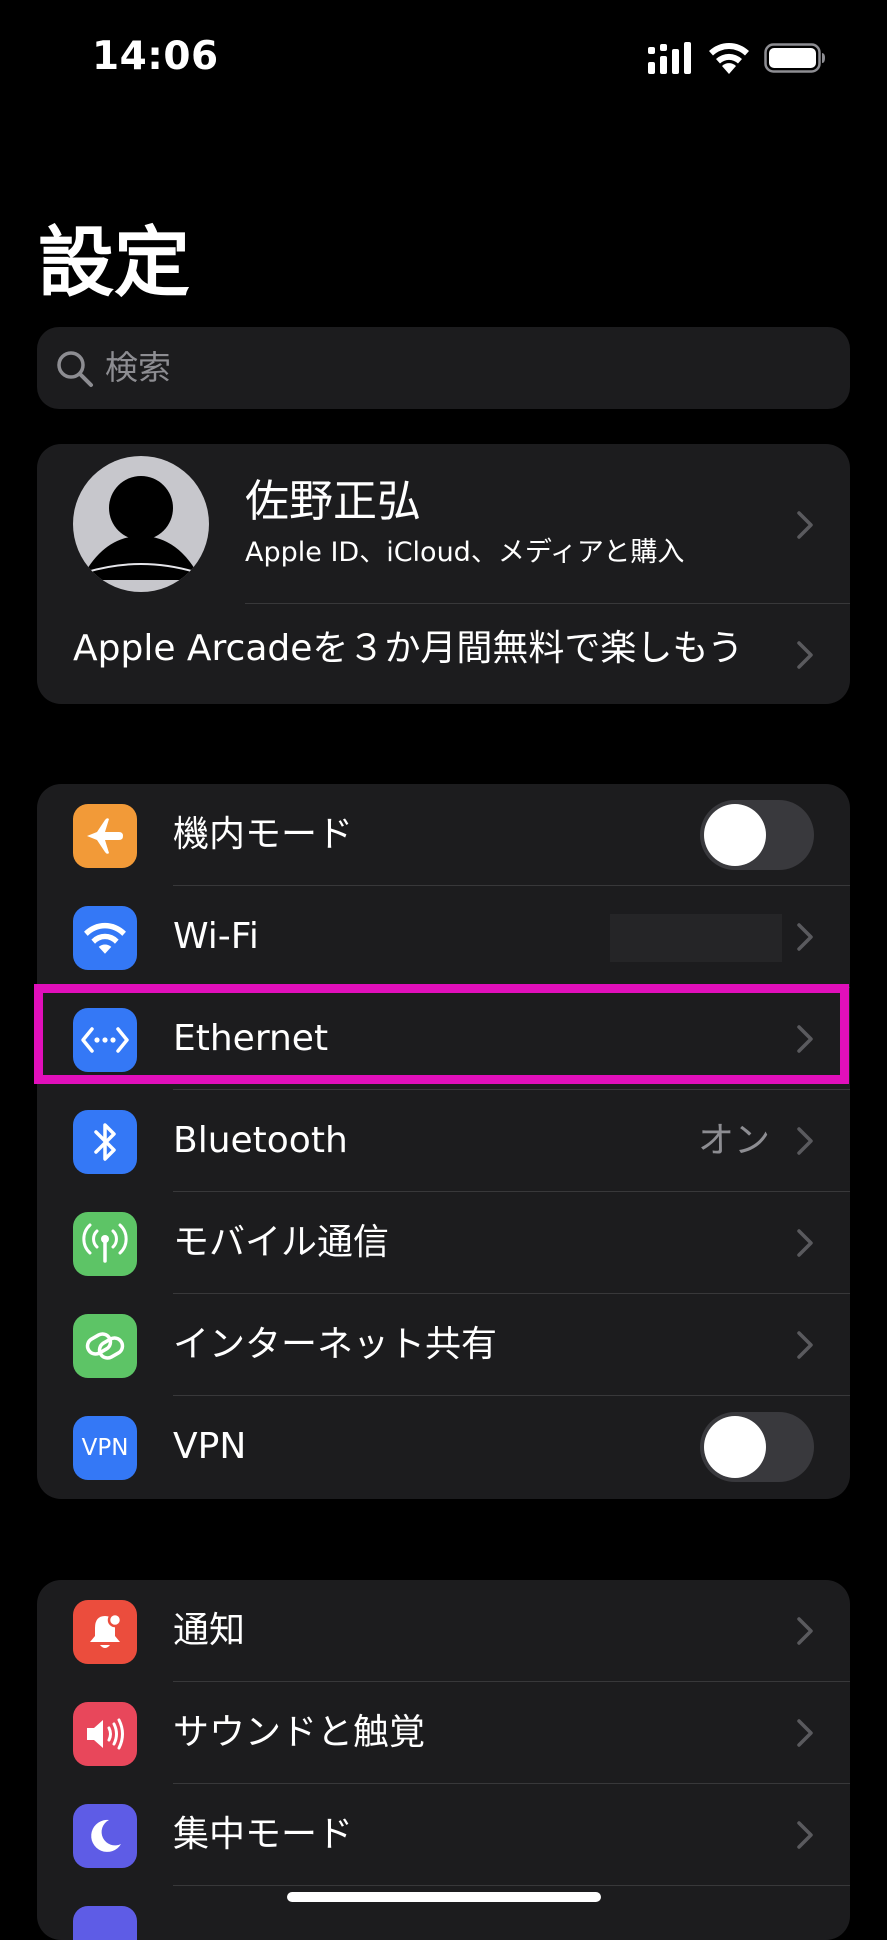 The width and height of the screenshot is (887, 1940). What do you see at coordinates (281, 1242) in the screenshot?
I see `mobile-data-label: モバイル通信` at bounding box center [281, 1242].